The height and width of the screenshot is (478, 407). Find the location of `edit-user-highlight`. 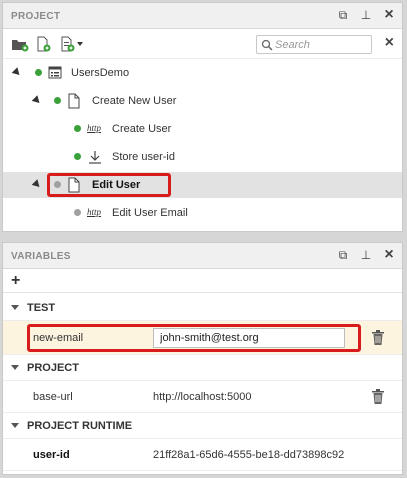

edit-user-highlight is located at coordinates (109, 185).